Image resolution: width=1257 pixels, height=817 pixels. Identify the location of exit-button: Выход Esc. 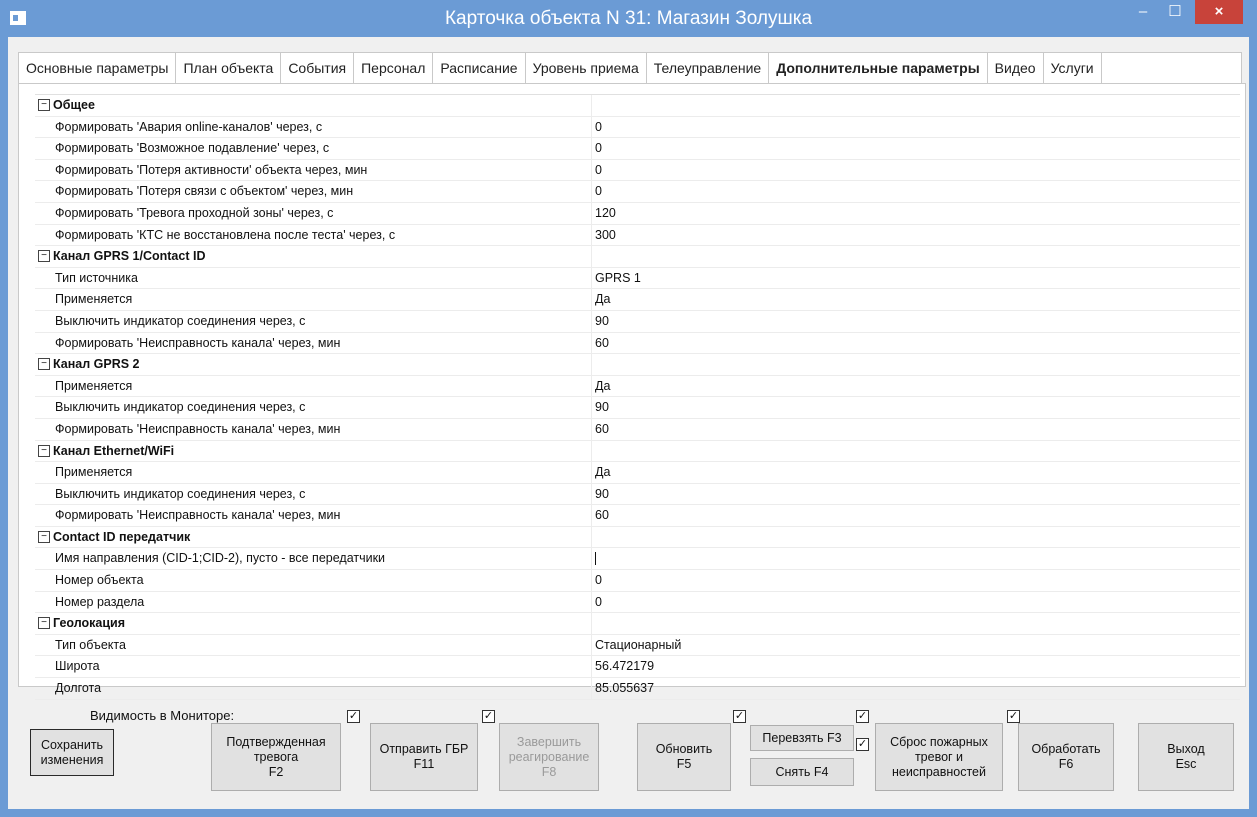
(1186, 757).